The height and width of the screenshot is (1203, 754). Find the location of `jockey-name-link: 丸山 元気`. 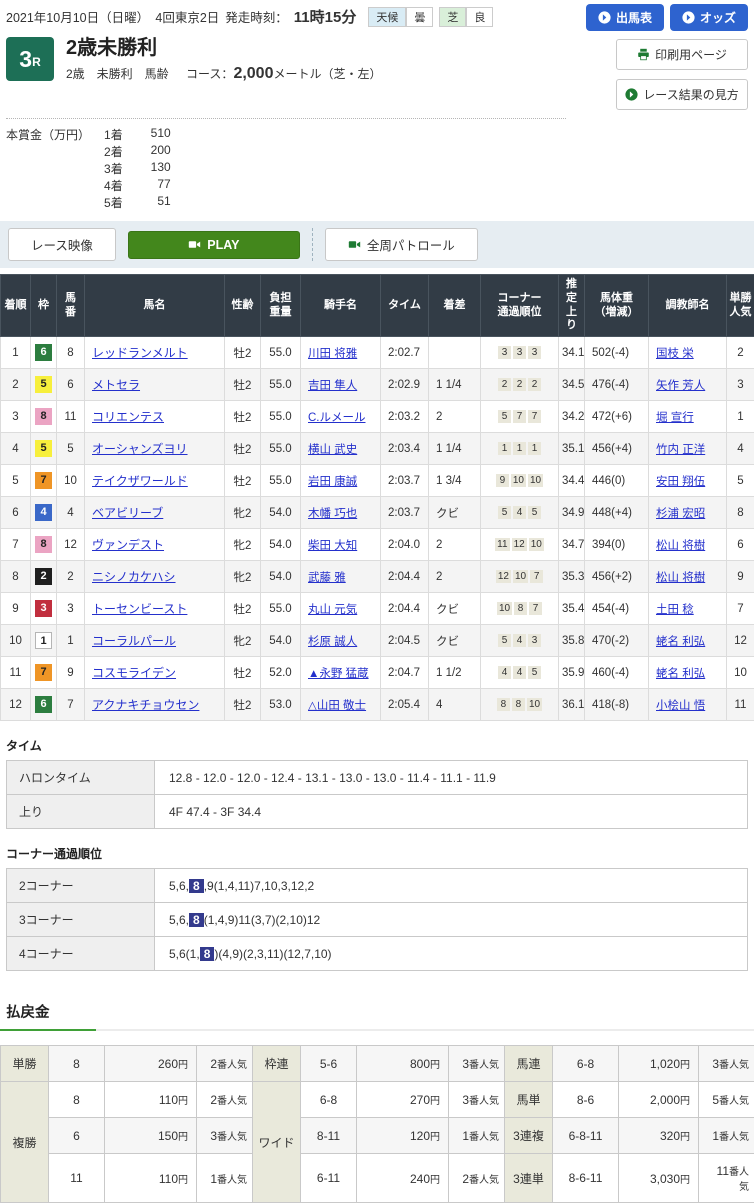

jockey-name-link: 丸山 元気 is located at coordinates (332, 610).